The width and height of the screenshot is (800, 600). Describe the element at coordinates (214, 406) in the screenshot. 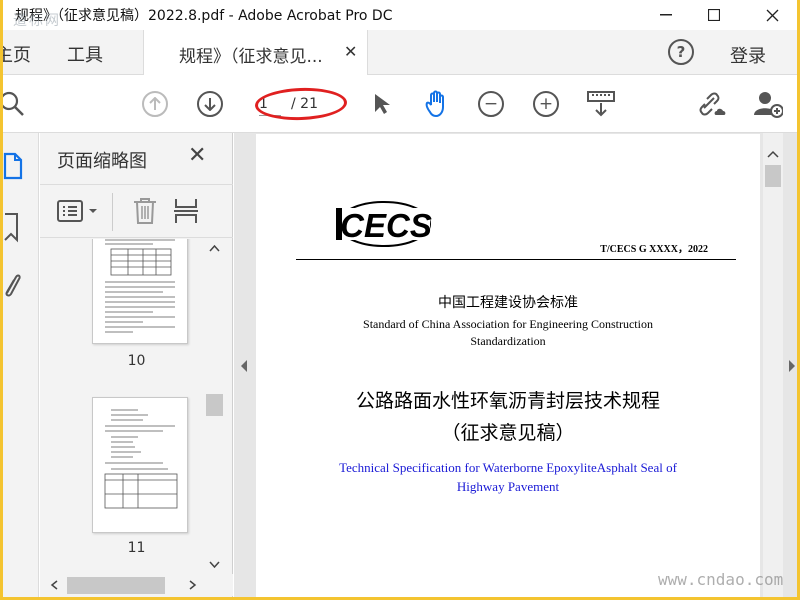

I see `thumbnail-vertical-scrollbar` at that location.